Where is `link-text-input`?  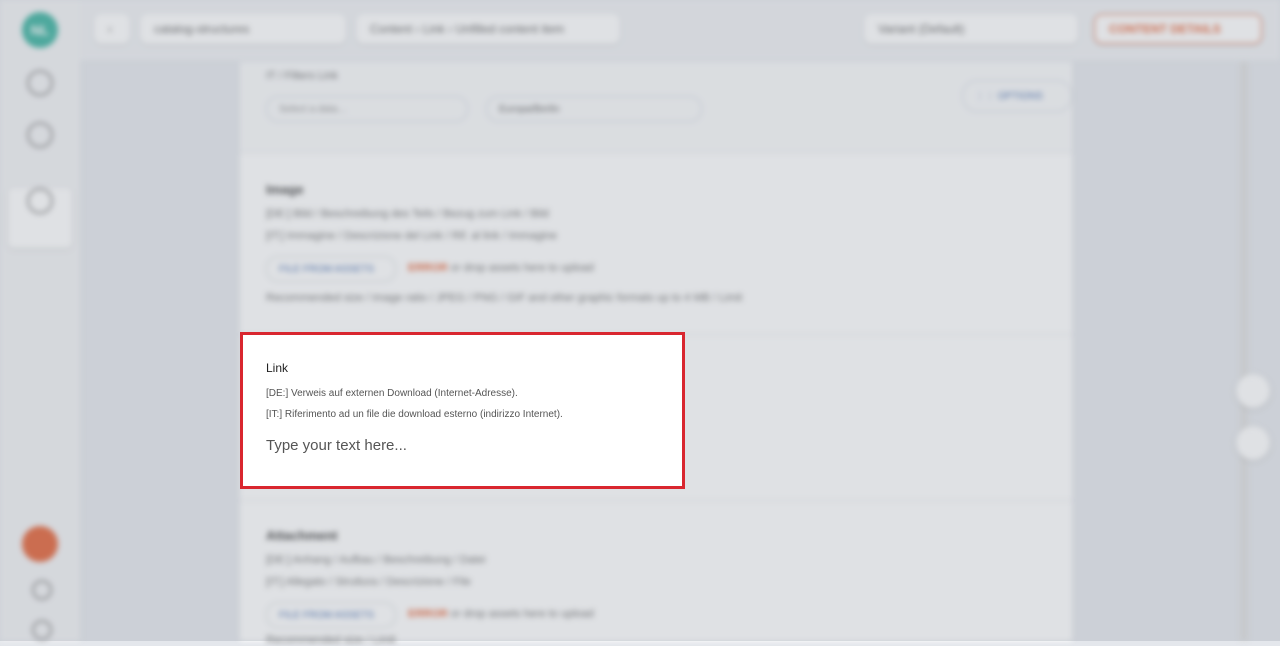
link-text-input is located at coordinates (463, 445).